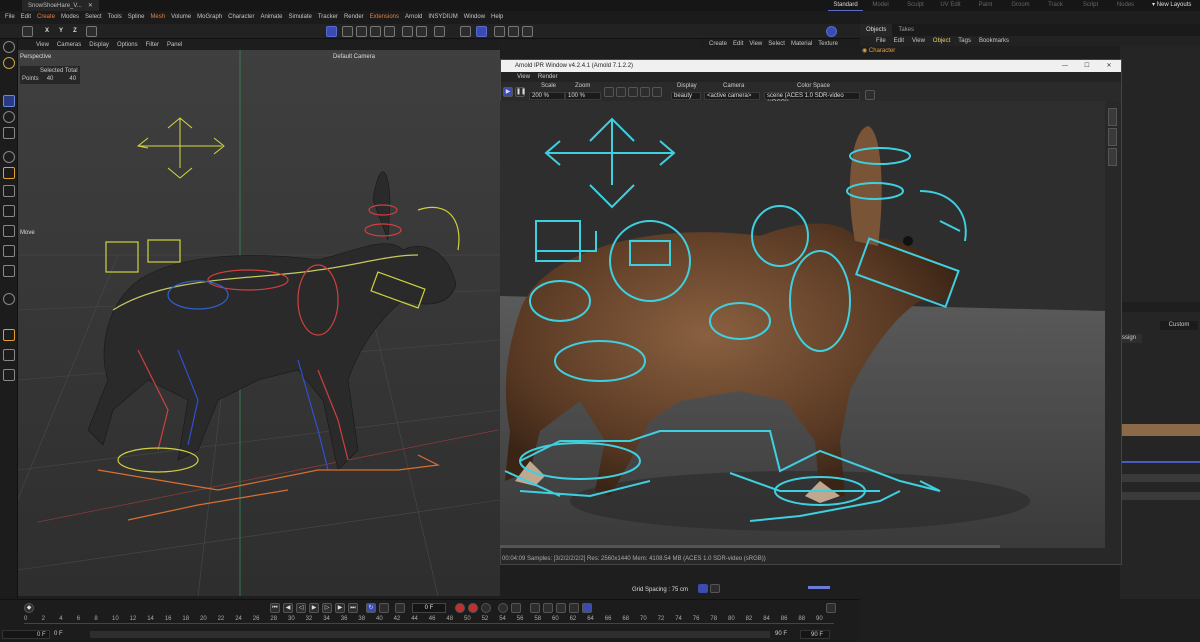 The width and height of the screenshot is (1200, 642). What do you see at coordinates (400, 608) in the screenshot?
I see `sound-icon` at bounding box center [400, 608].